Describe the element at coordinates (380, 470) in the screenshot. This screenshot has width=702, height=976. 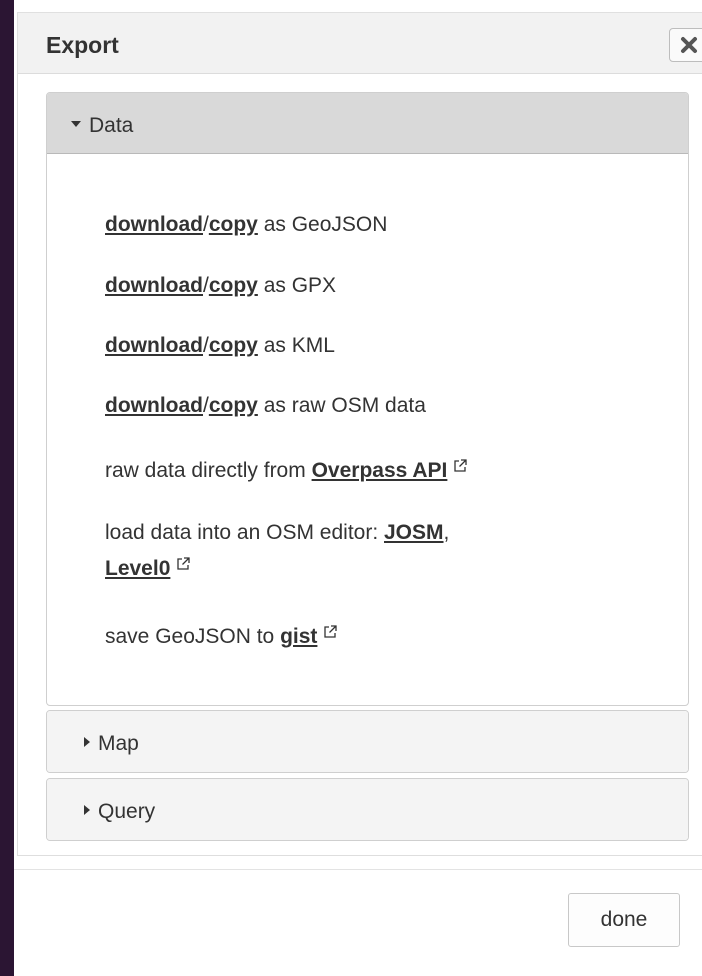
I see `overpass-api-link: Overpass API` at that location.